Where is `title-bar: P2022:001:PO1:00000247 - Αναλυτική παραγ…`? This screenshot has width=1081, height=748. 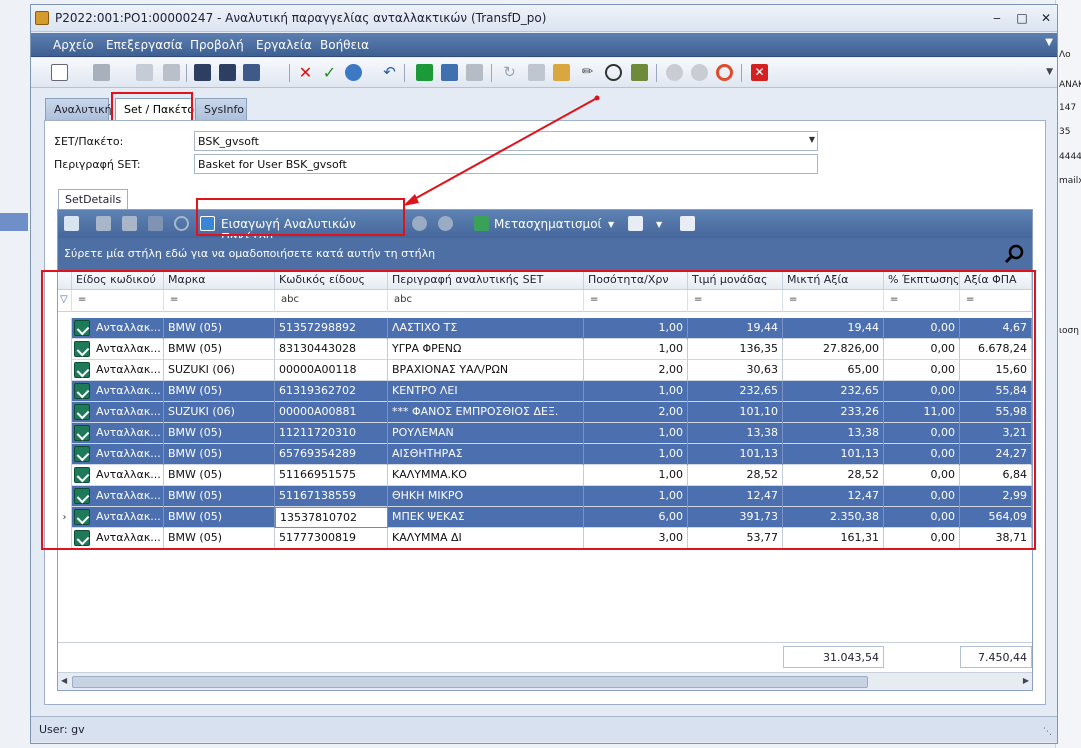 title-bar: P2022:001:PO1:00000247 - Αναλυτική παραγ… is located at coordinates (544, 18).